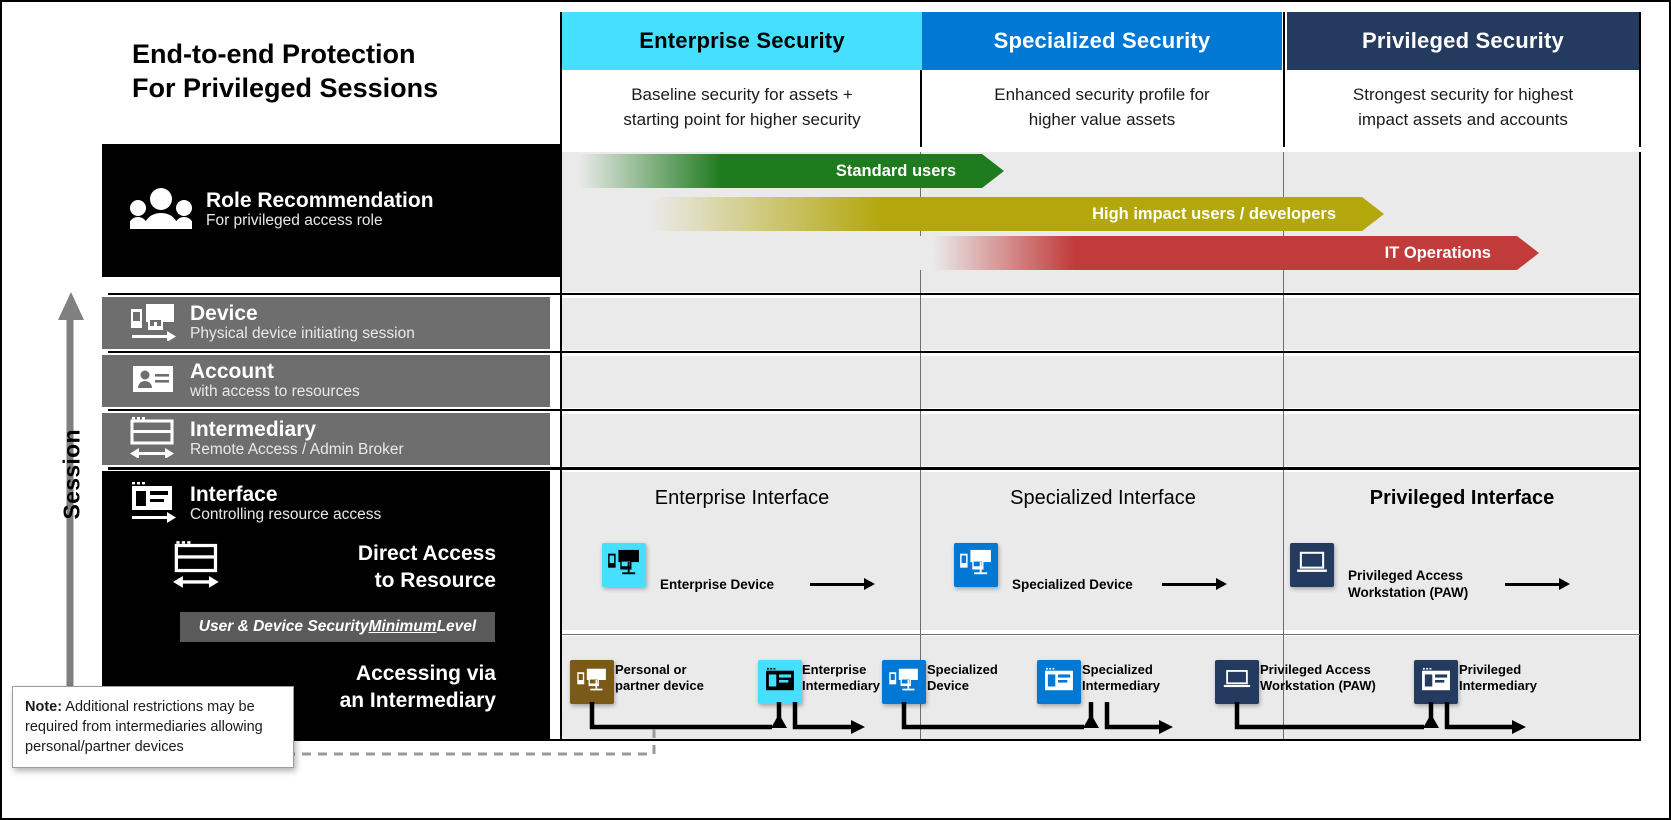  Describe the element at coordinates (1640, 446) in the screenshot. I see `grid-line` at that location.